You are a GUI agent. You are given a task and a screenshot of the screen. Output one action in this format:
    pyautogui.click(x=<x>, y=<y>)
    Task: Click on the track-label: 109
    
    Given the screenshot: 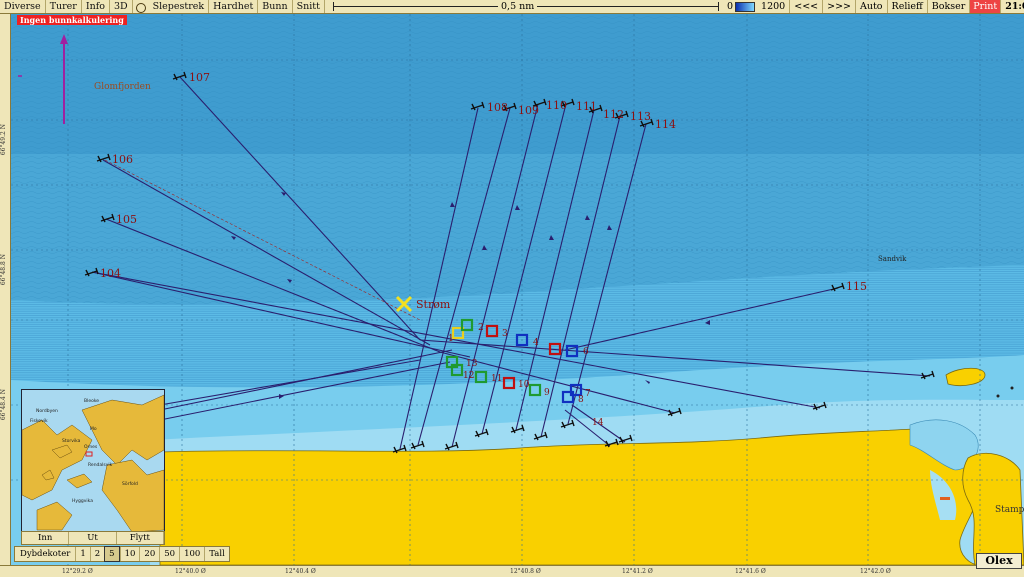 What is the action you would take?
    pyautogui.click(x=528, y=110)
    